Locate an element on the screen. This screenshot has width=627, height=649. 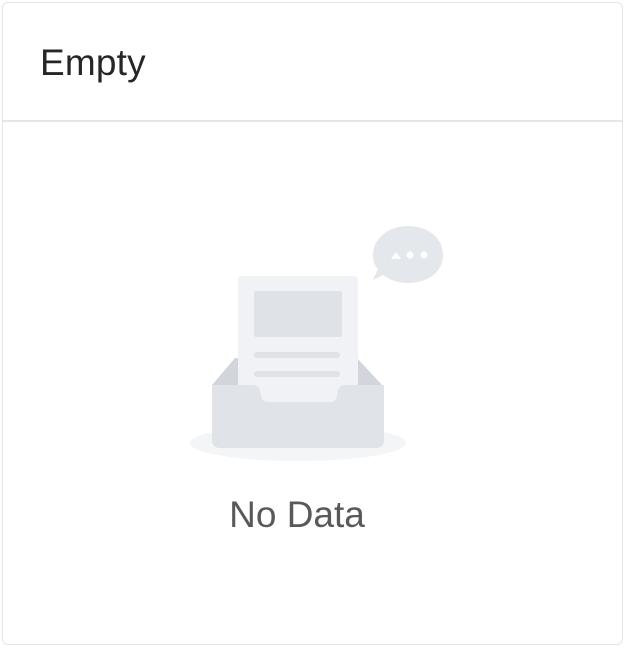
speech-bubble-icon is located at coordinates (408, 254).